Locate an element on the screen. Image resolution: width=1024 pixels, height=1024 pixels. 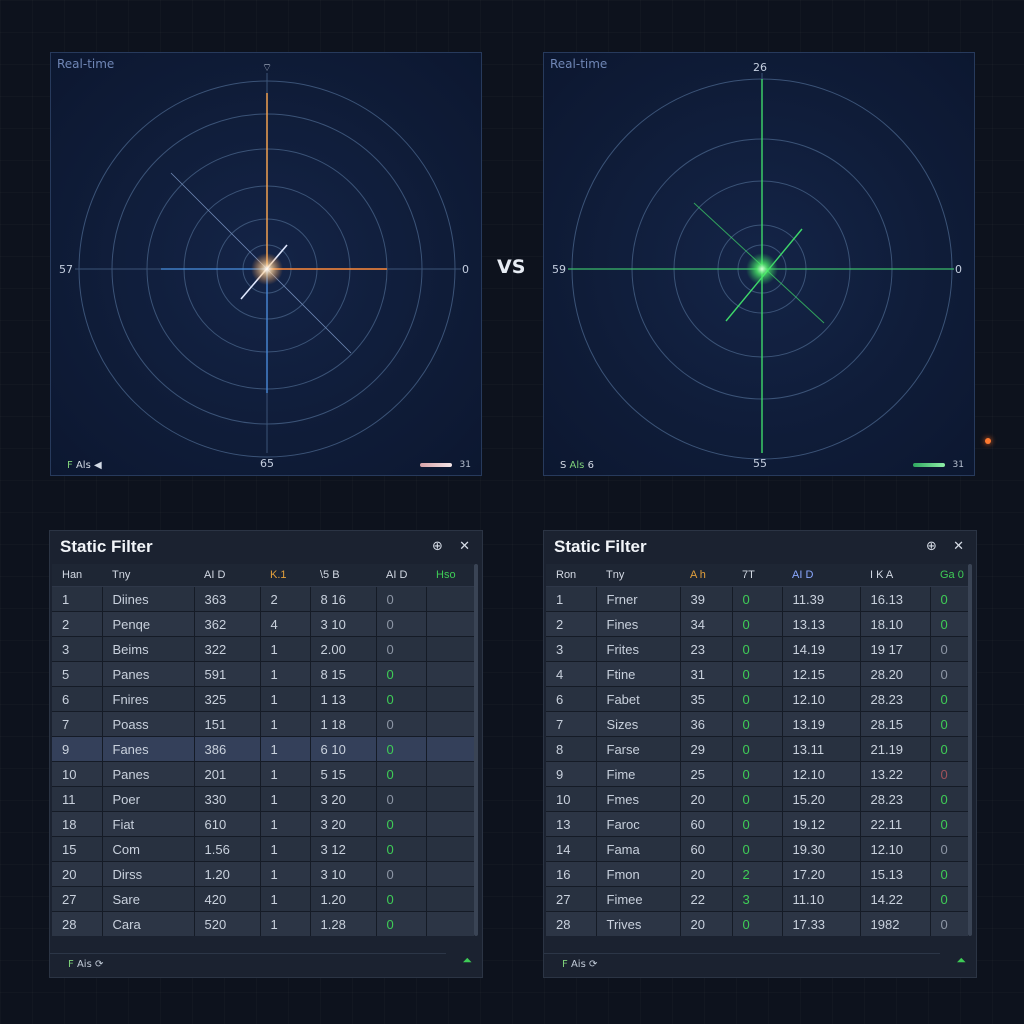
table-row: 9 Fime 25 0 12.10 13.22 0 is located at coordinates (757, 774).